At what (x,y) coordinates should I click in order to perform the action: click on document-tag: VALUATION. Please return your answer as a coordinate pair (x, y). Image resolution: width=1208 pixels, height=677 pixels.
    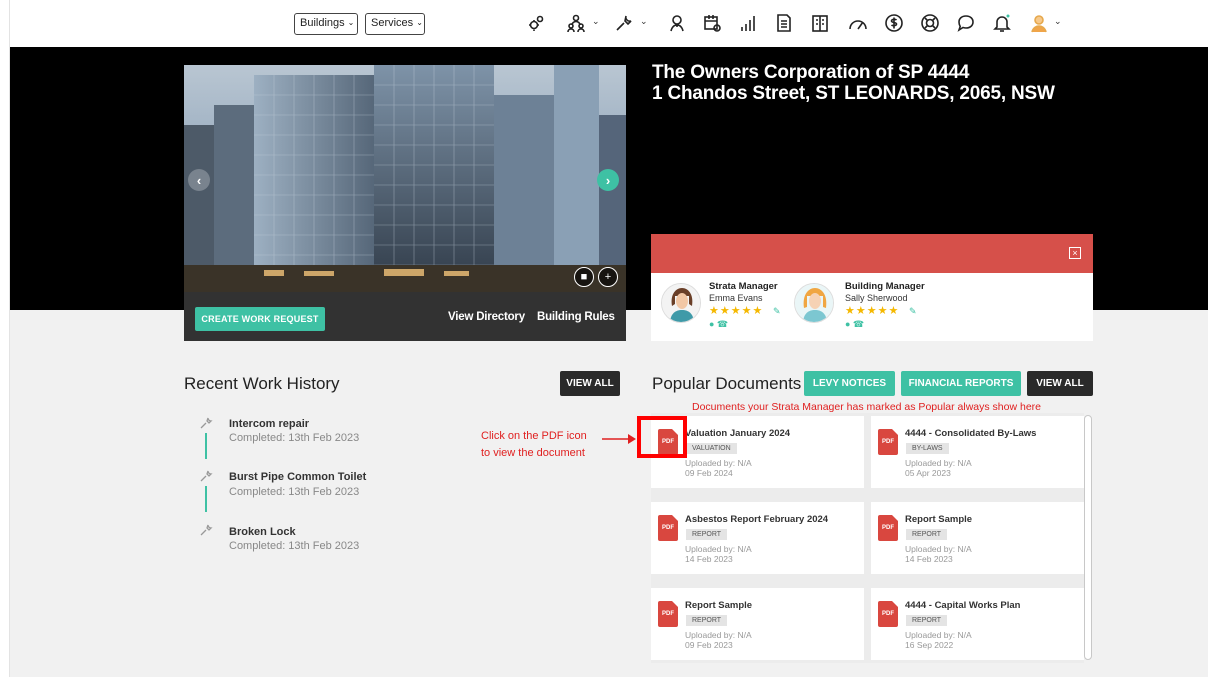
    Looking at the image, I should click on (711, 448).